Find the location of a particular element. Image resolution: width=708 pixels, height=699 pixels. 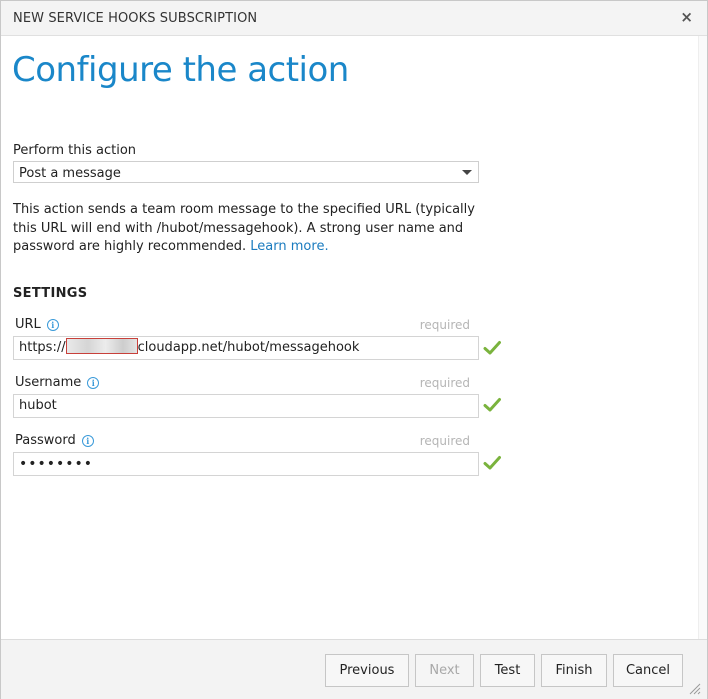

dialog-footer: Previous Next Test Finish Cancel is located at coordinates (354, 669).